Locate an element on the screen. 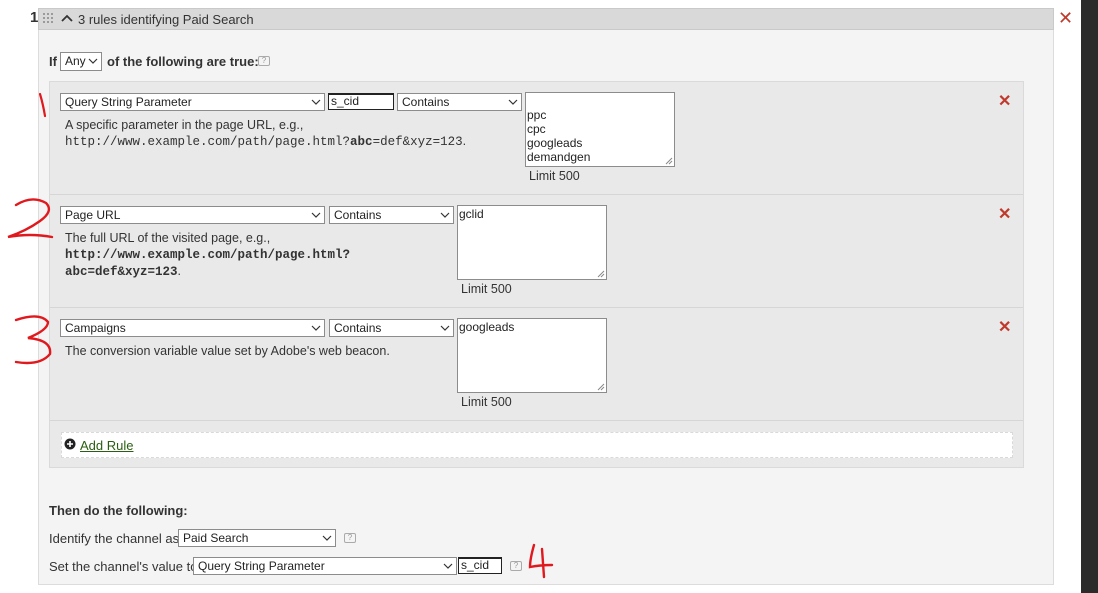 This screenshot has height=593, width=1098. match-any-select: Any is located at coordinates (81, 61).